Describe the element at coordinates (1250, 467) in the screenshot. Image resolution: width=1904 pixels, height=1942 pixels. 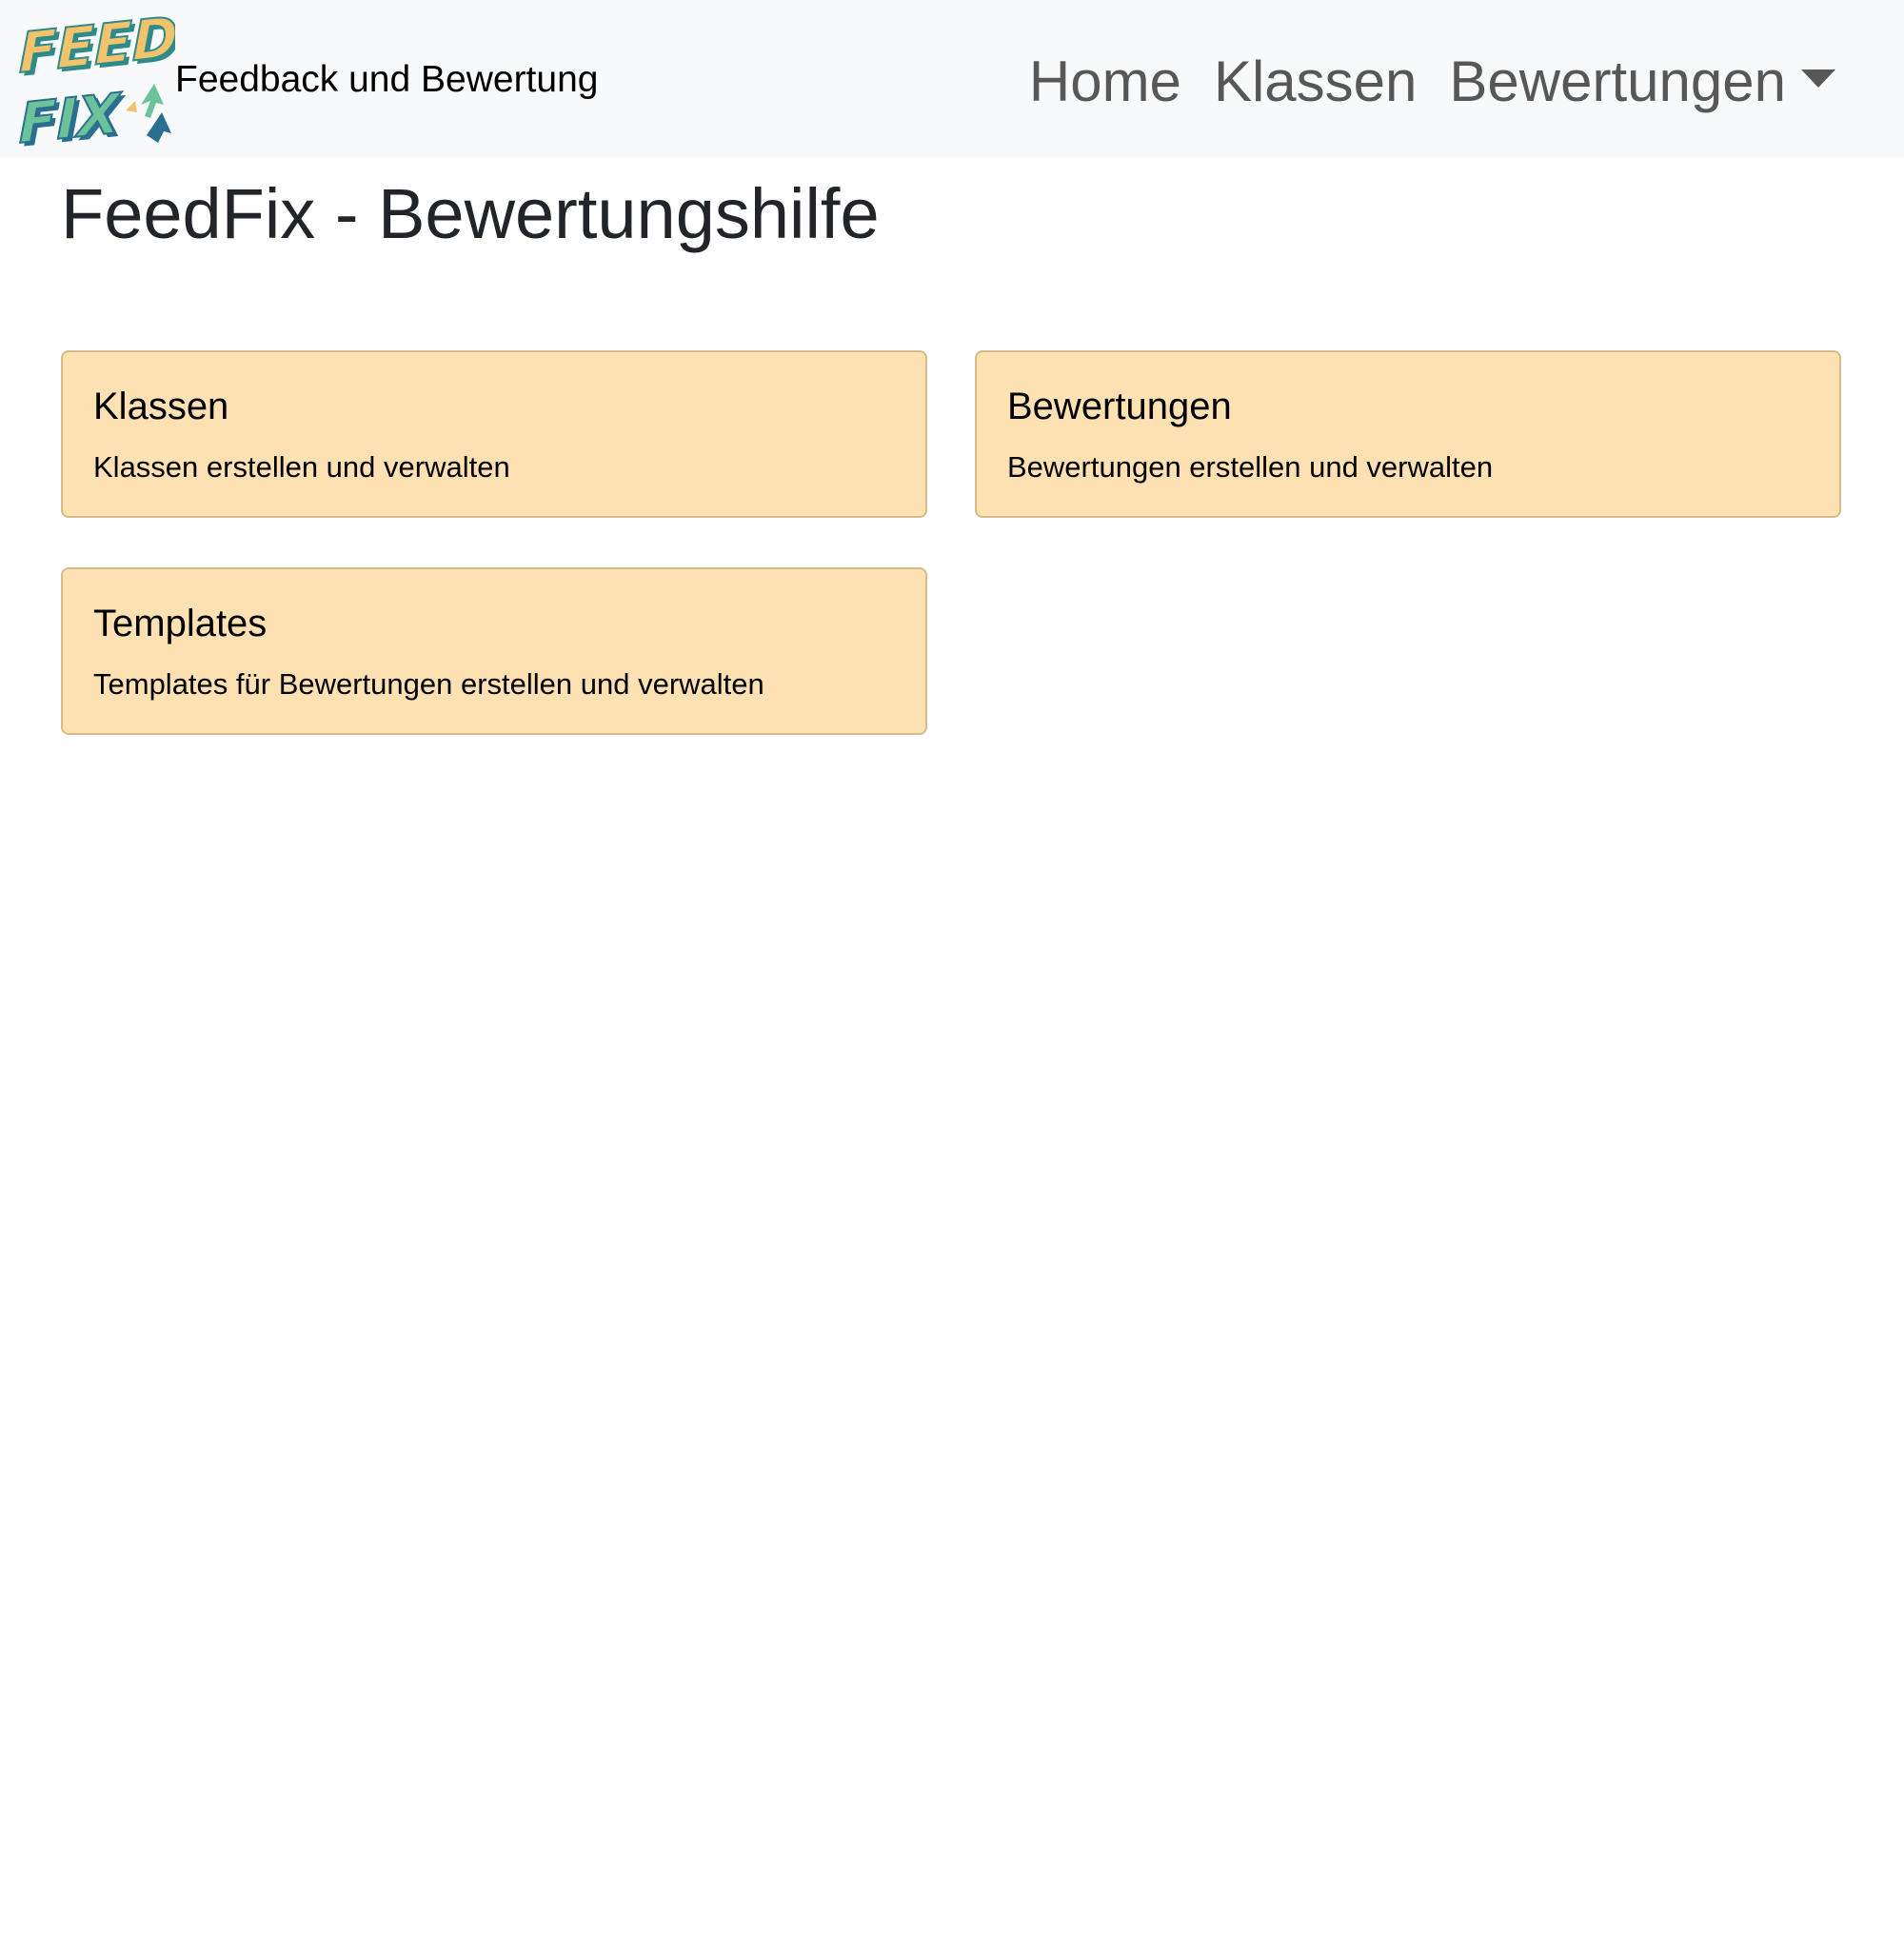
I see `card-text: Bewertungen erstellen und verwalten` at that location.